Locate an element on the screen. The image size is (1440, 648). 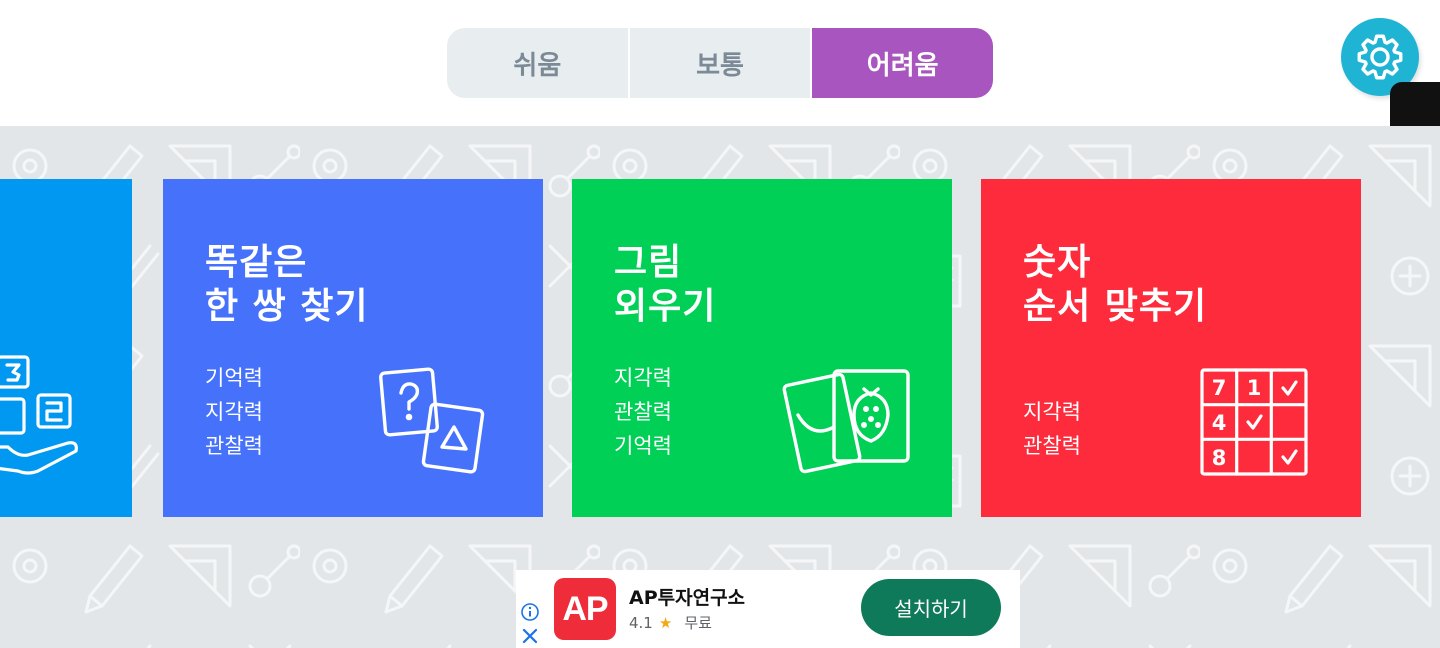
game-title-line2: 순서 맞추기 is located at coordinates (1115, 306).